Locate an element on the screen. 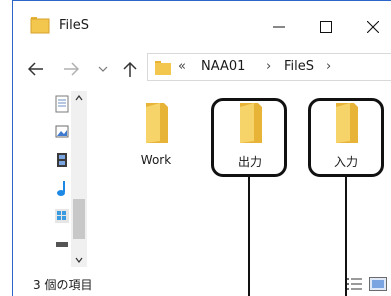  navigation-pane is located at coordinates (50, 178).